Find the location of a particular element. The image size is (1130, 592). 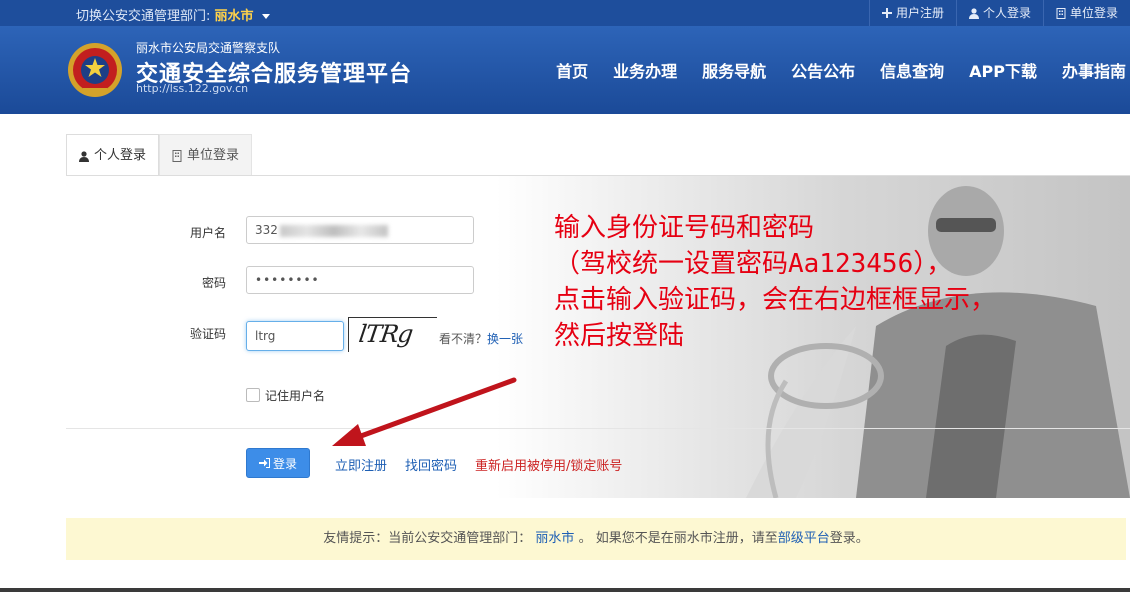

tab-personal-login-label: 个人登录 is located at coordinates (120, 155).